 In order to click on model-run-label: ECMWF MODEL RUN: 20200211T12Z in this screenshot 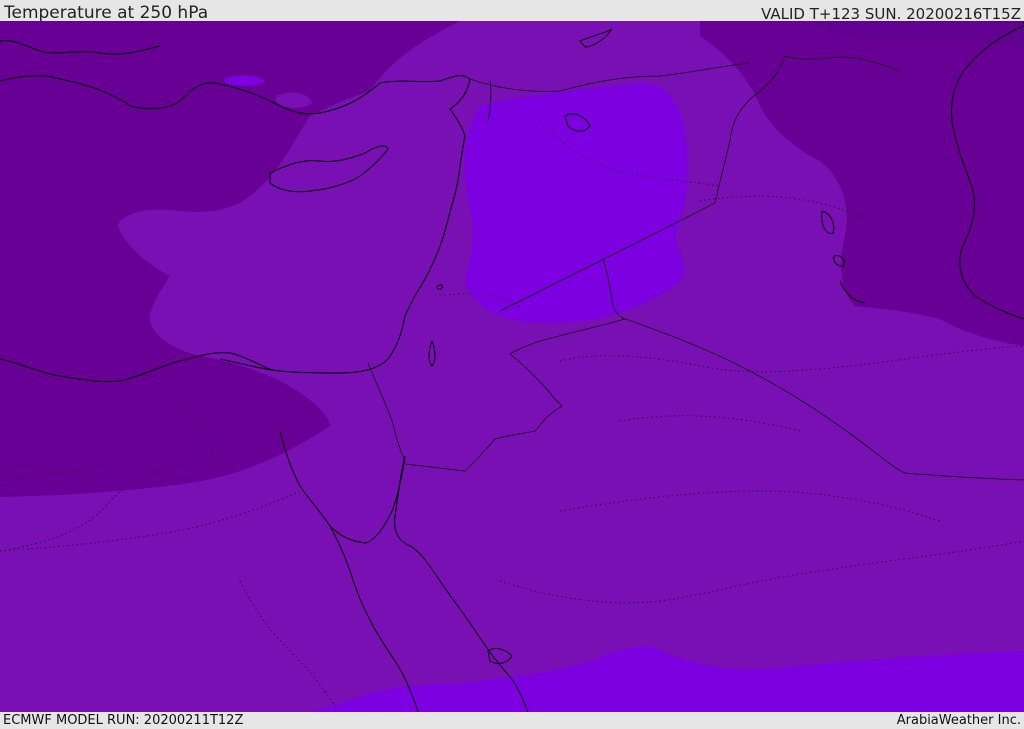, I will do `click(123, 720)`.